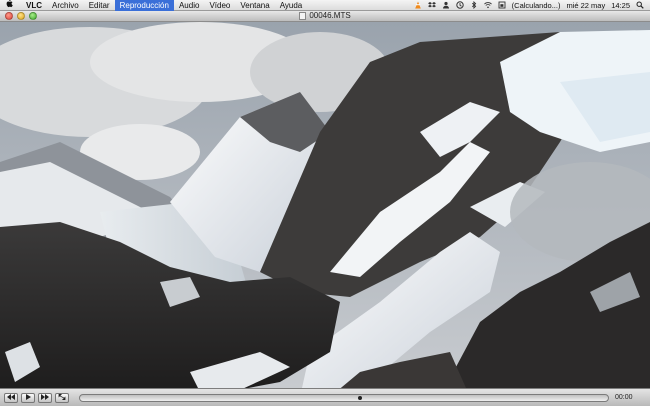 This screenshot has width=650, height=406. Describe the element at coordinates (330, 15) in the screenshot. I see `window-title-text: 00046.MTS` at that location.